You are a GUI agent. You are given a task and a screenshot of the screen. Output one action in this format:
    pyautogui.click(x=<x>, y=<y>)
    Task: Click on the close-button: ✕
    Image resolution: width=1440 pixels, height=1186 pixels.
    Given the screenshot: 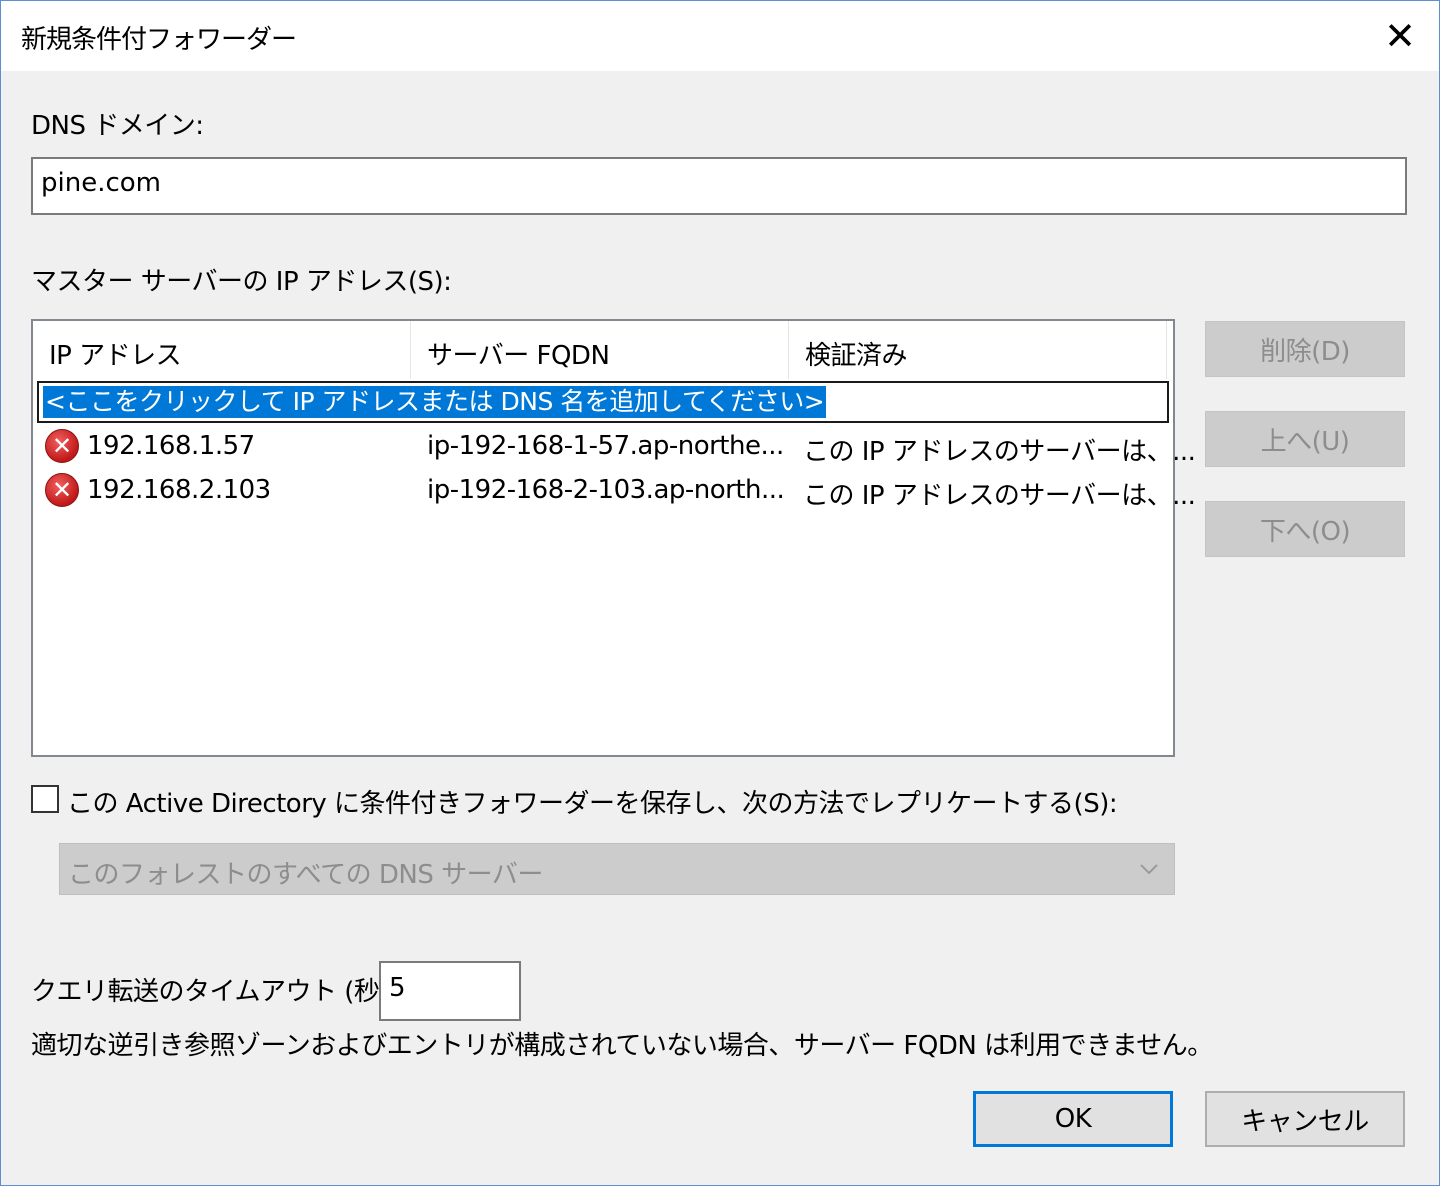 What is the action you would take?
    pyautogui.click(x=1400, y=36)
    